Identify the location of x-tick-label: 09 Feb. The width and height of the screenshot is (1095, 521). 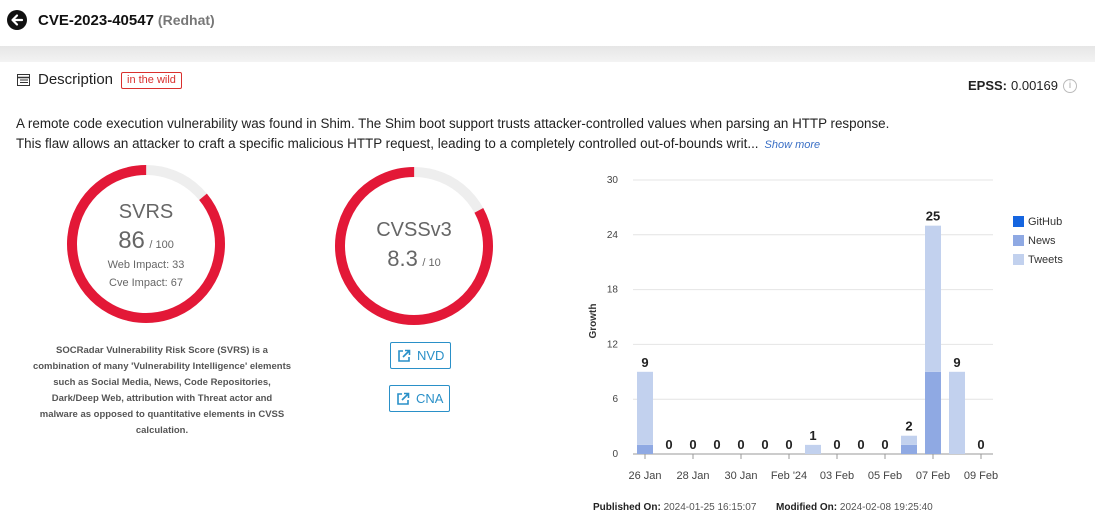
(981, 476).